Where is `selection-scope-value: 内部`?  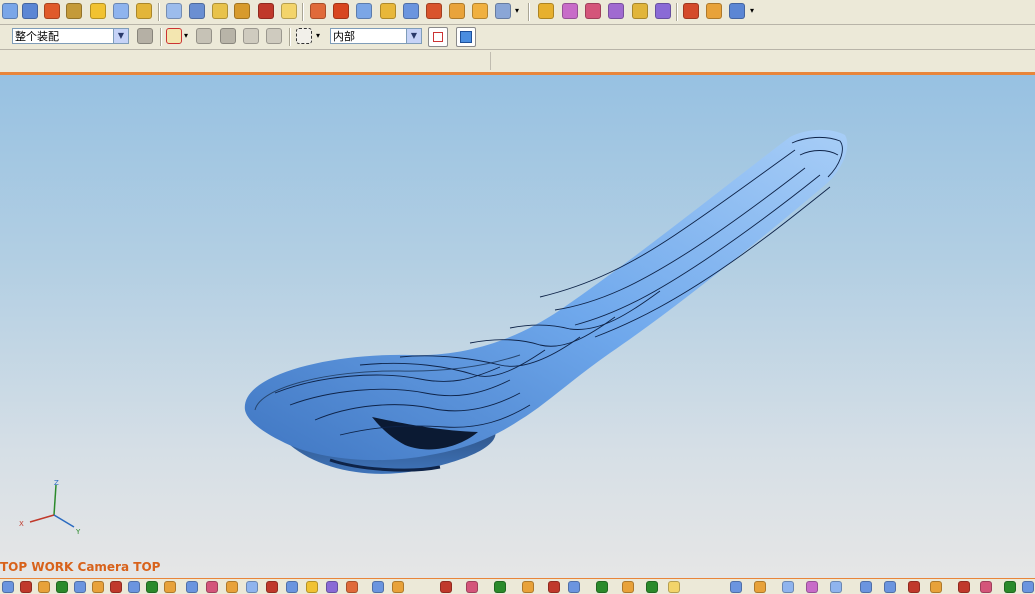 selection-scope-value: 内部 is located at coordinates (344, 36).